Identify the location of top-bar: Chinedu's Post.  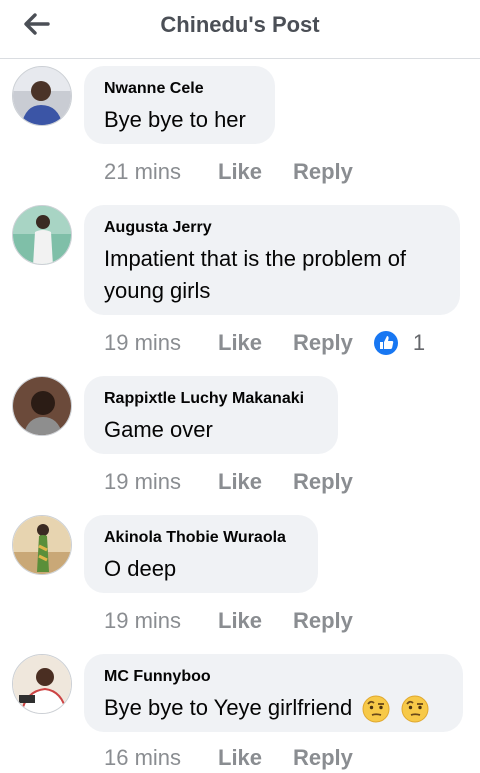
(240, 29).